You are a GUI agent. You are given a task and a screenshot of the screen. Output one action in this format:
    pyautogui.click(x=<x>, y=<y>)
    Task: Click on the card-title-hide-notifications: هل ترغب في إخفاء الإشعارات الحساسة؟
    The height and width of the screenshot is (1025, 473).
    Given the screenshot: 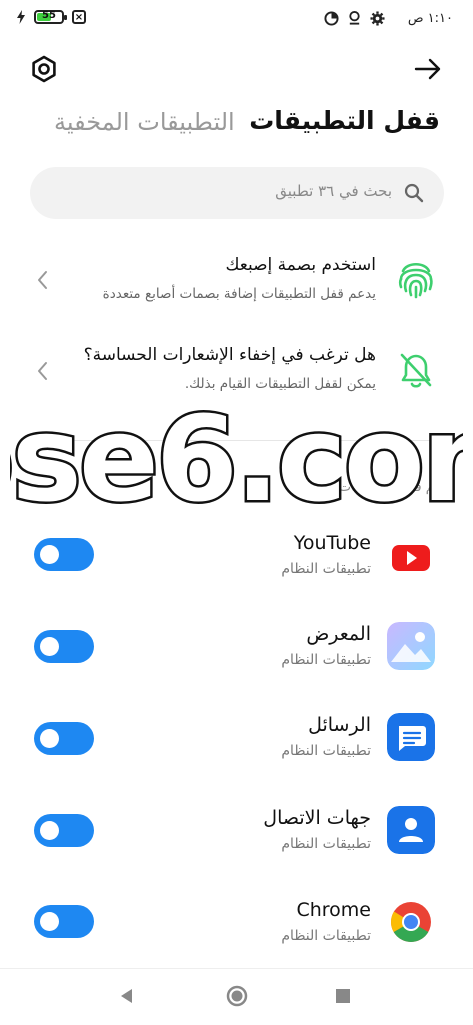 What is the action you would take?
    pyautogui.click(x=229, y=355)
    